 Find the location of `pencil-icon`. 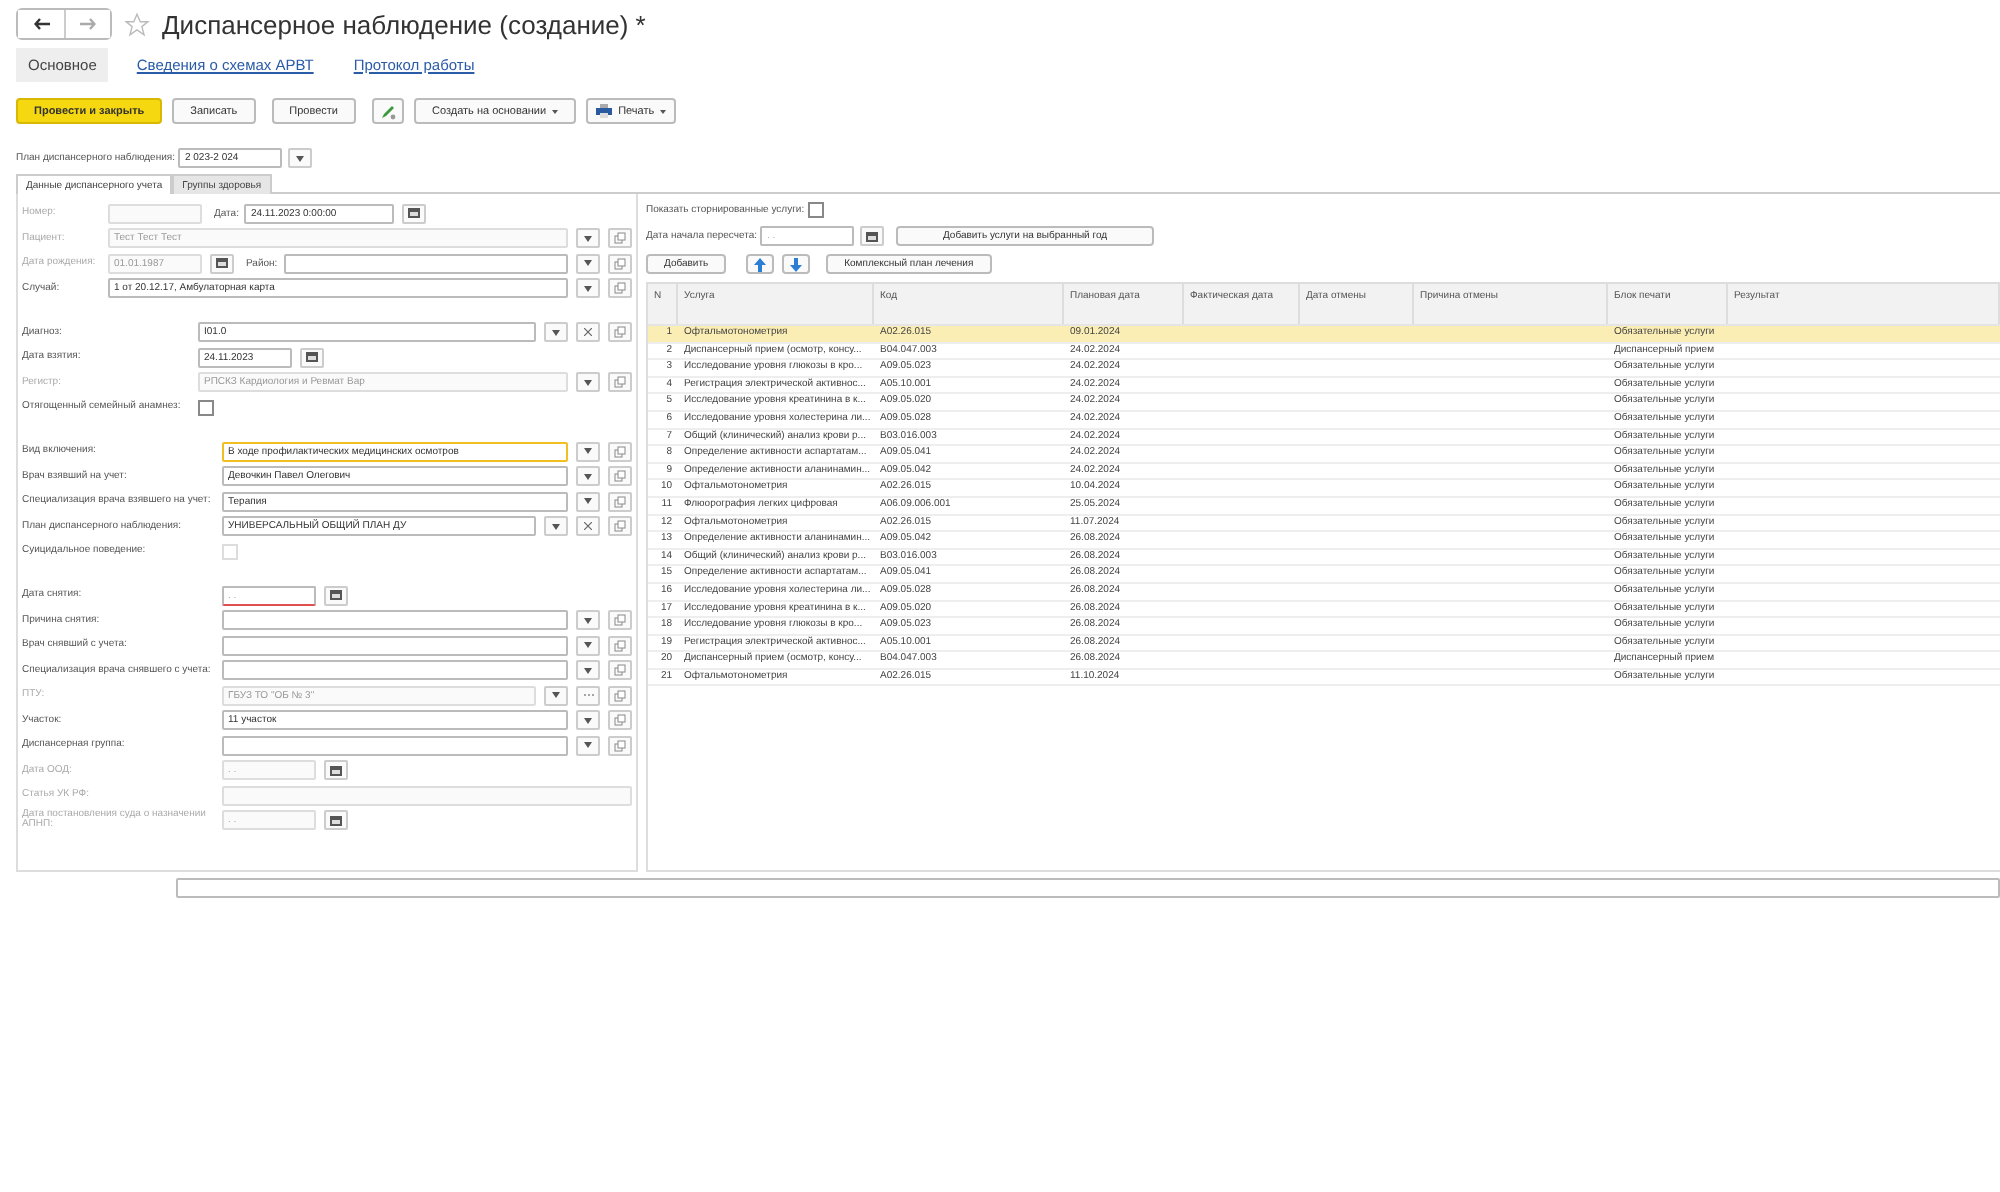

pencil-icon is located at coordinates (388, 111).